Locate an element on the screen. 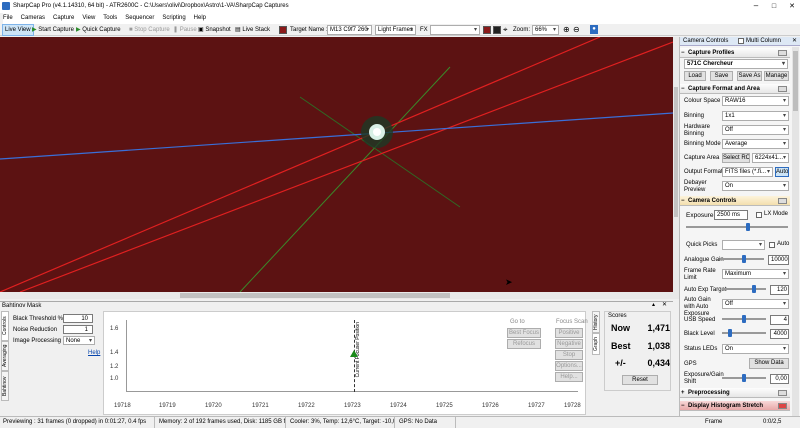 This screenshot has width=800, height=428. manage-button: Manage is located at coordinates (776, 76).